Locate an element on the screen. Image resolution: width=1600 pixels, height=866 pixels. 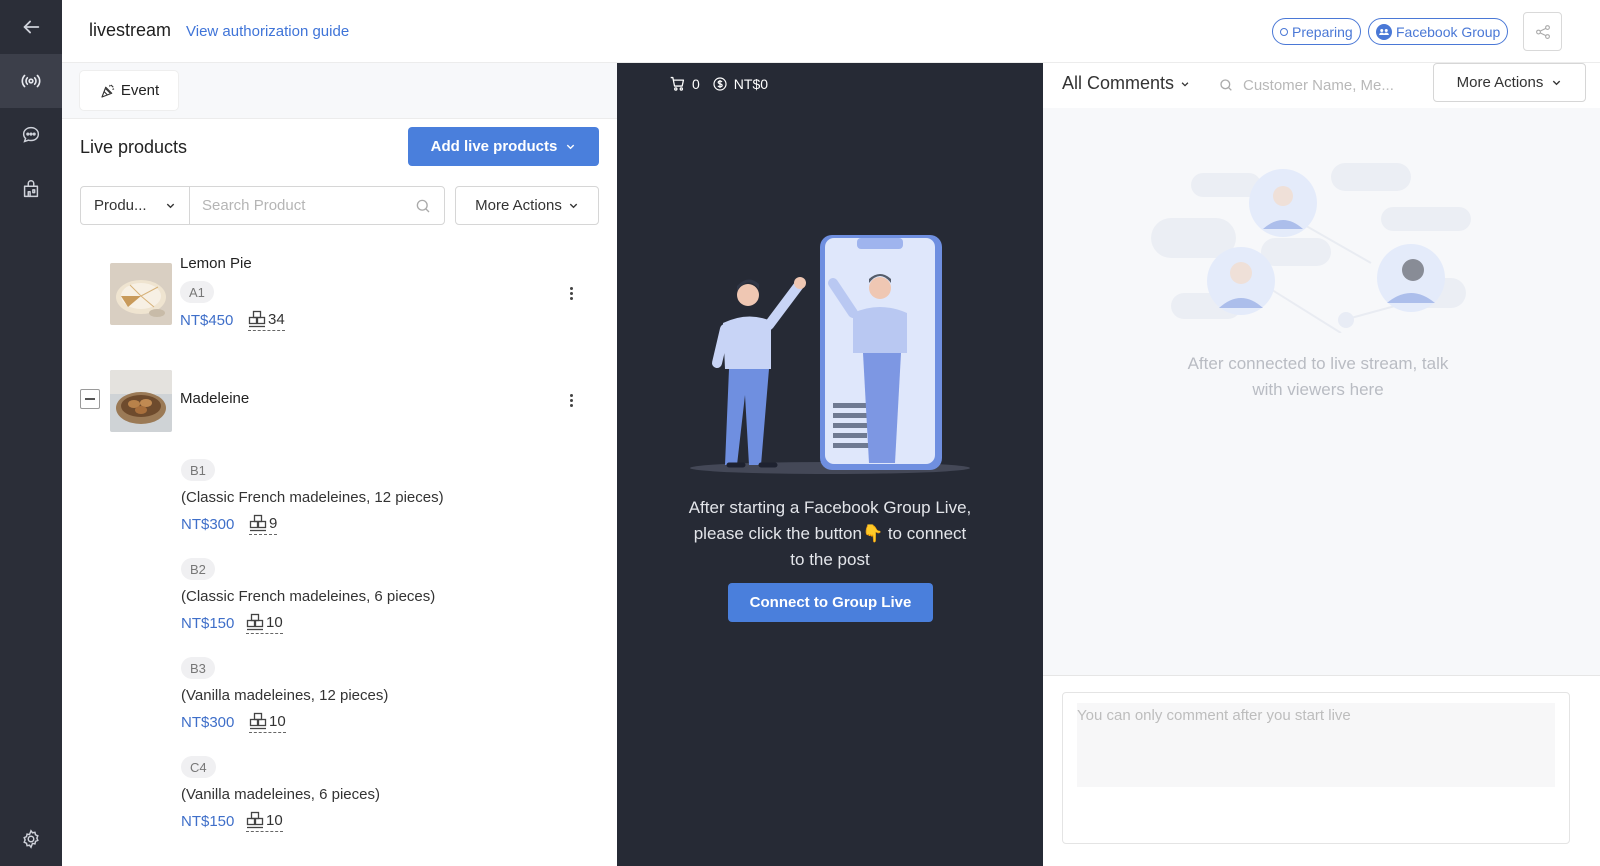
variant-stock: 9 is located at coordinates (263, 524).